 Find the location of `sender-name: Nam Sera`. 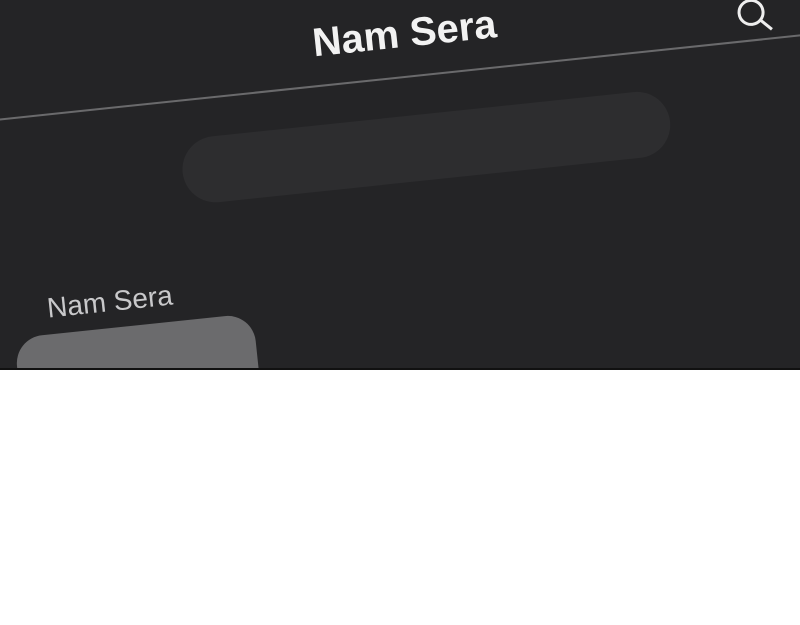

sender-name: Nam Sera is located at coordinates (111, 301).